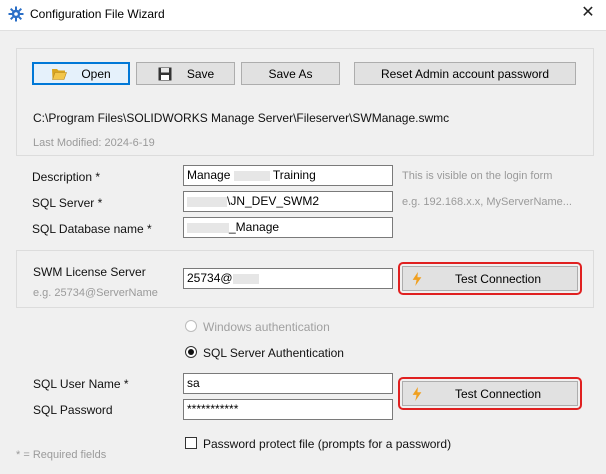 This screenshot has width=606, height=474. Describe the element at coordinates (200, 73) in the screenshot. I see `save-button-label: Save` at that location.